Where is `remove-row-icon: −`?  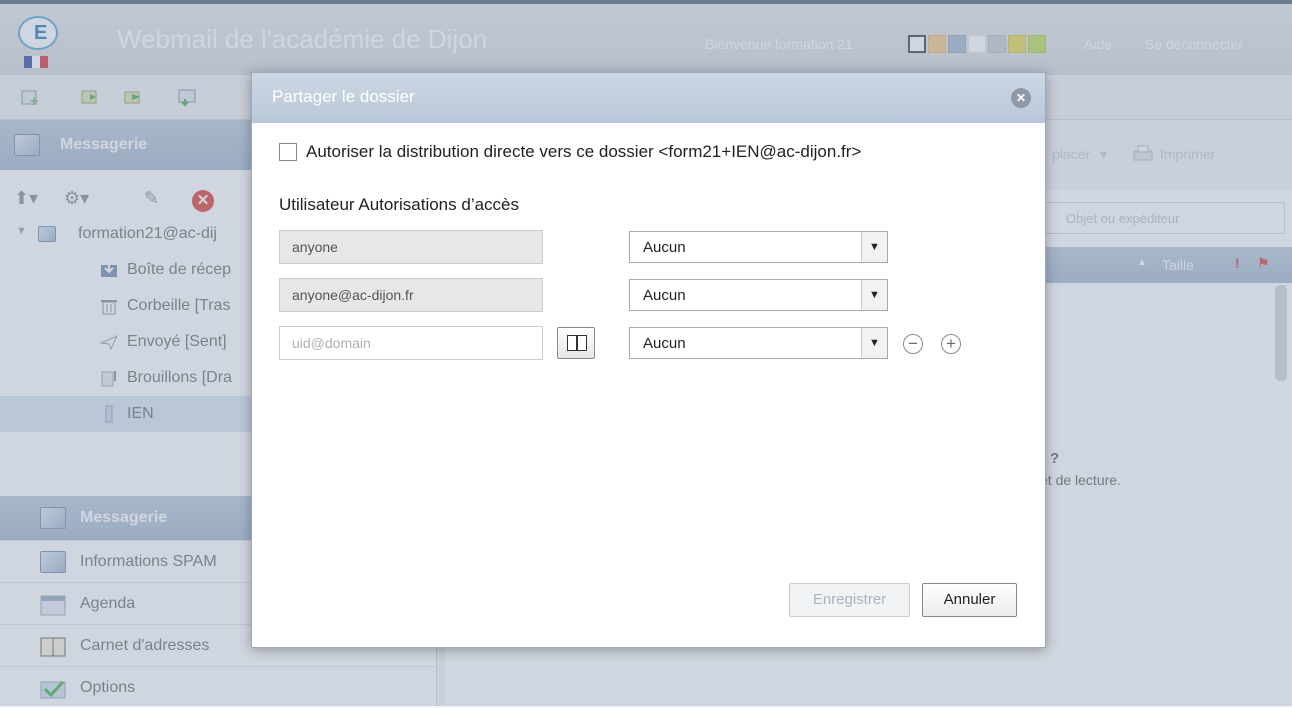 remove-row-icon: − is located at coordinates (913, 344).